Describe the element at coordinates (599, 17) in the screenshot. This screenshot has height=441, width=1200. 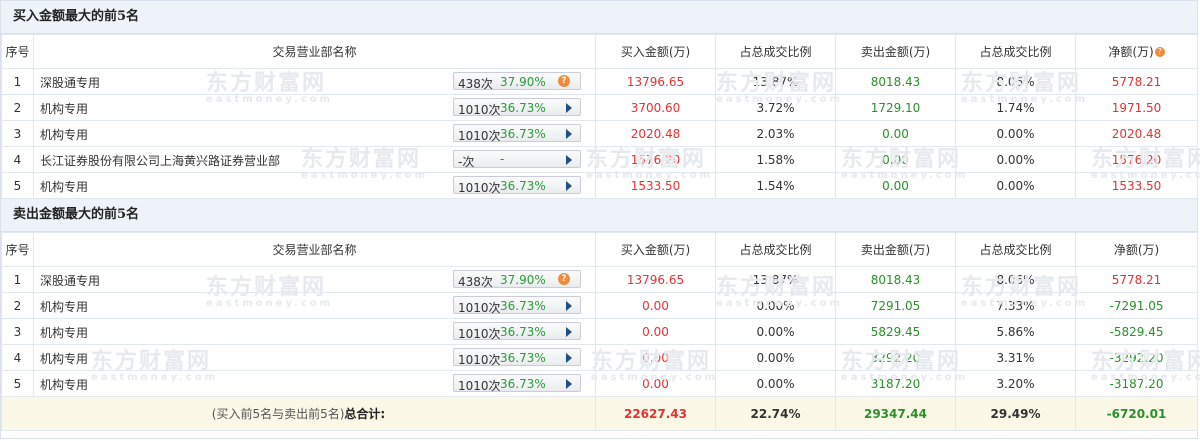
I see `buy-section-title: 买入金额最大的前5名` at that location.